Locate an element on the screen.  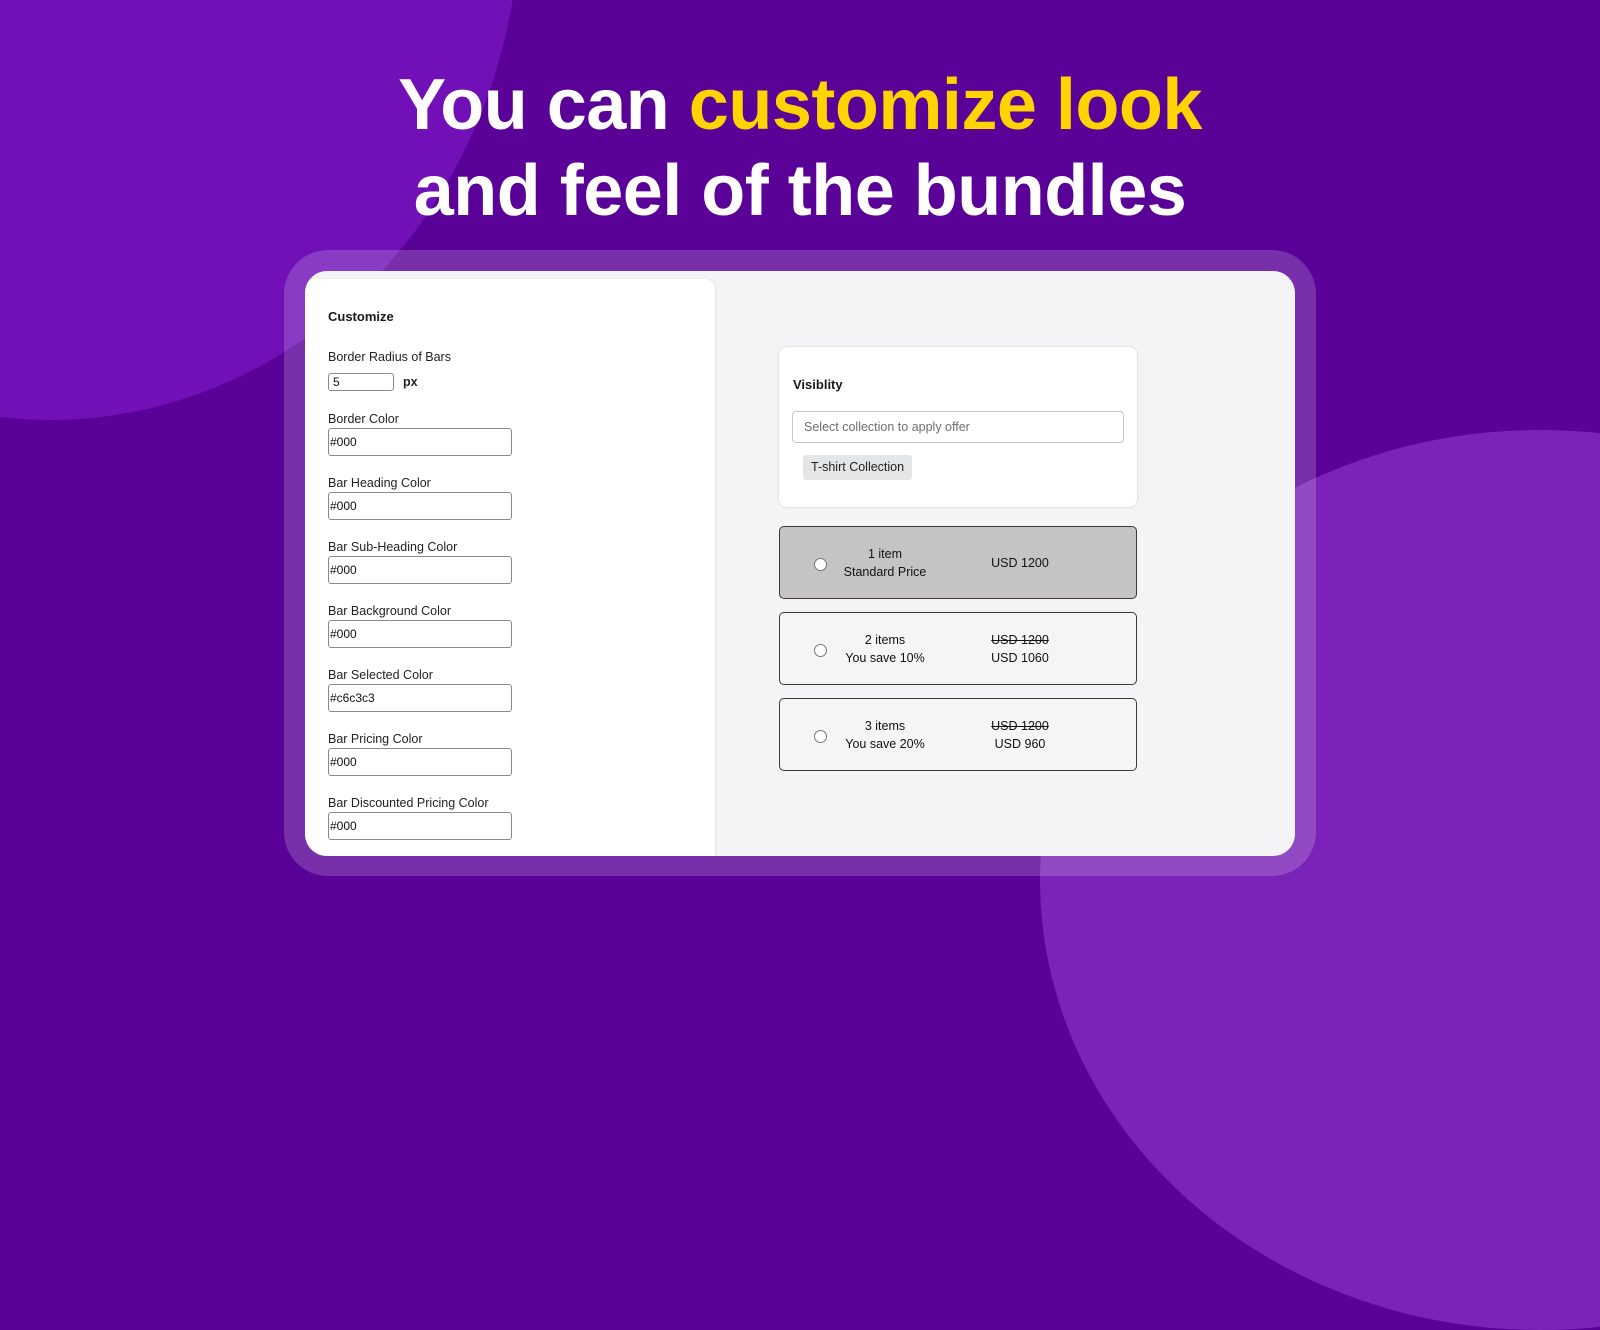
bundle-bar-1: 1 item Standard Price USD 1200 is located at coordinates (958, 562).